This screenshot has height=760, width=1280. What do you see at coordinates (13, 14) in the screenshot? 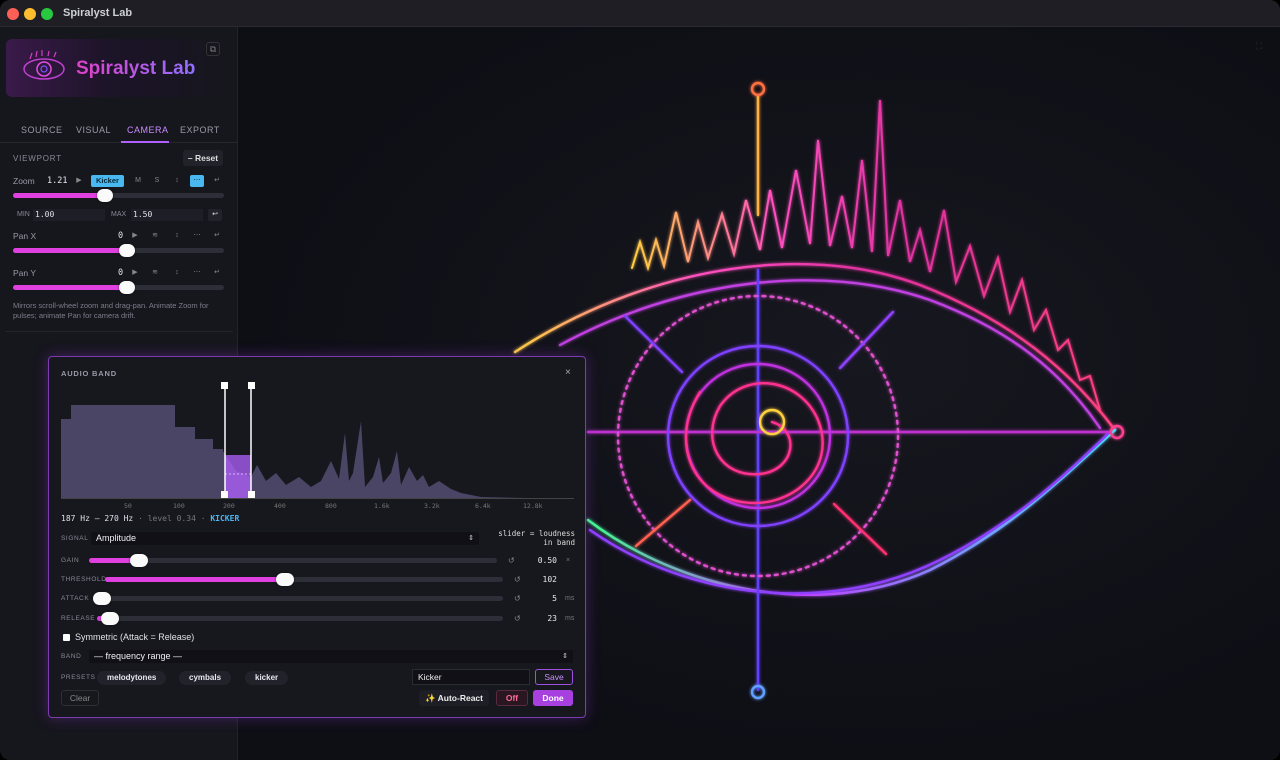
I see `close-window-button` at bounding box center [13, 14].